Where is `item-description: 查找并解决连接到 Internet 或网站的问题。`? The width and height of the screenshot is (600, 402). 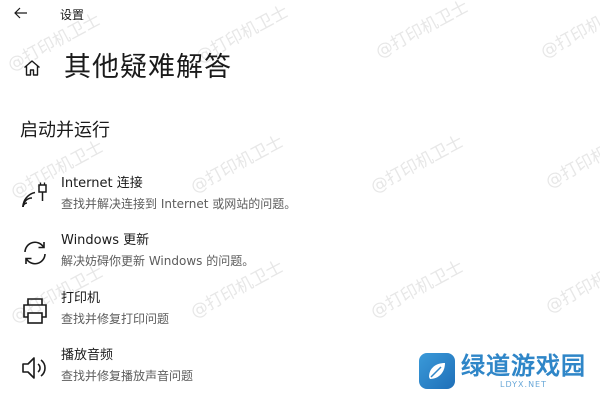
item-description: 查找并解决连接到 Internet 或网站的问题。 is located at coordinates (179, 204).